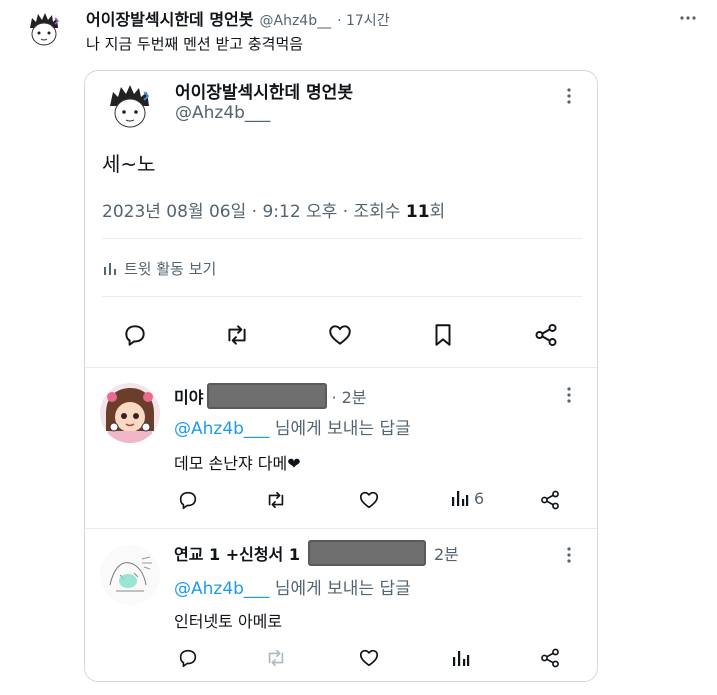 This screenshot has width=717, height=695. I want to click on reply-header: 연교 1 +신청서 1 2분, so click(316, 553).